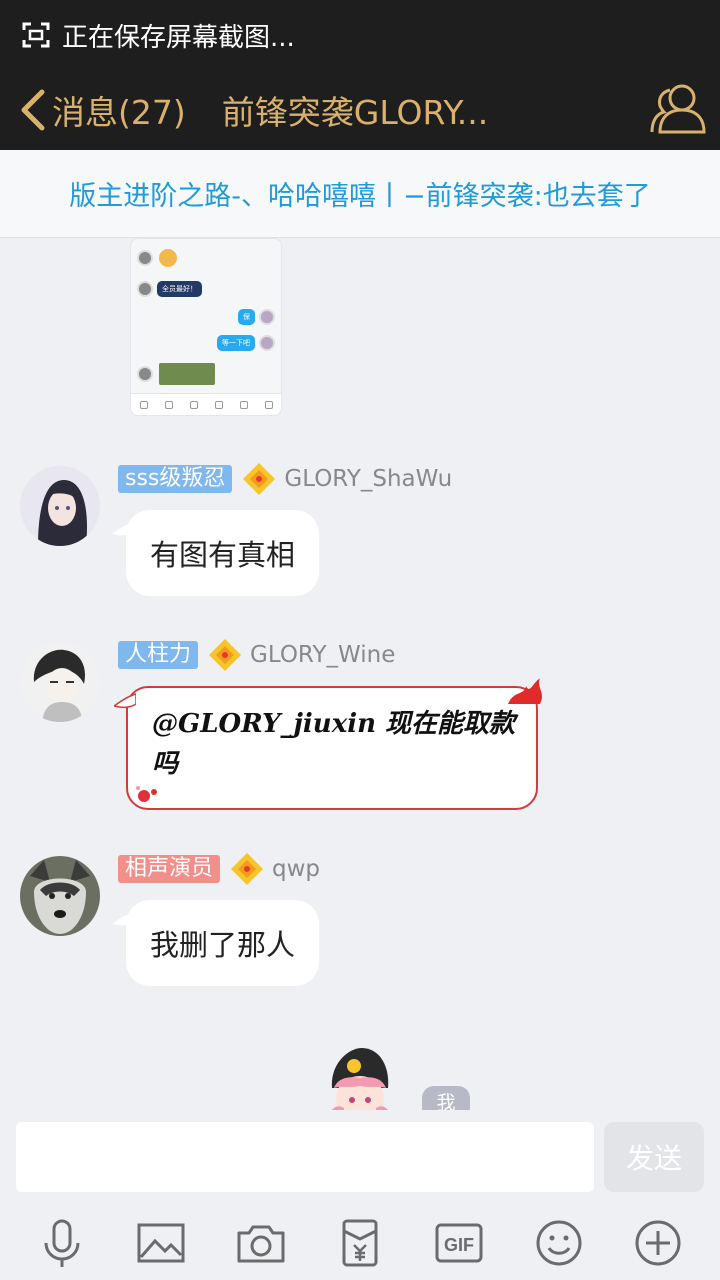  I want to click on camera-button, so click(261, 1243).